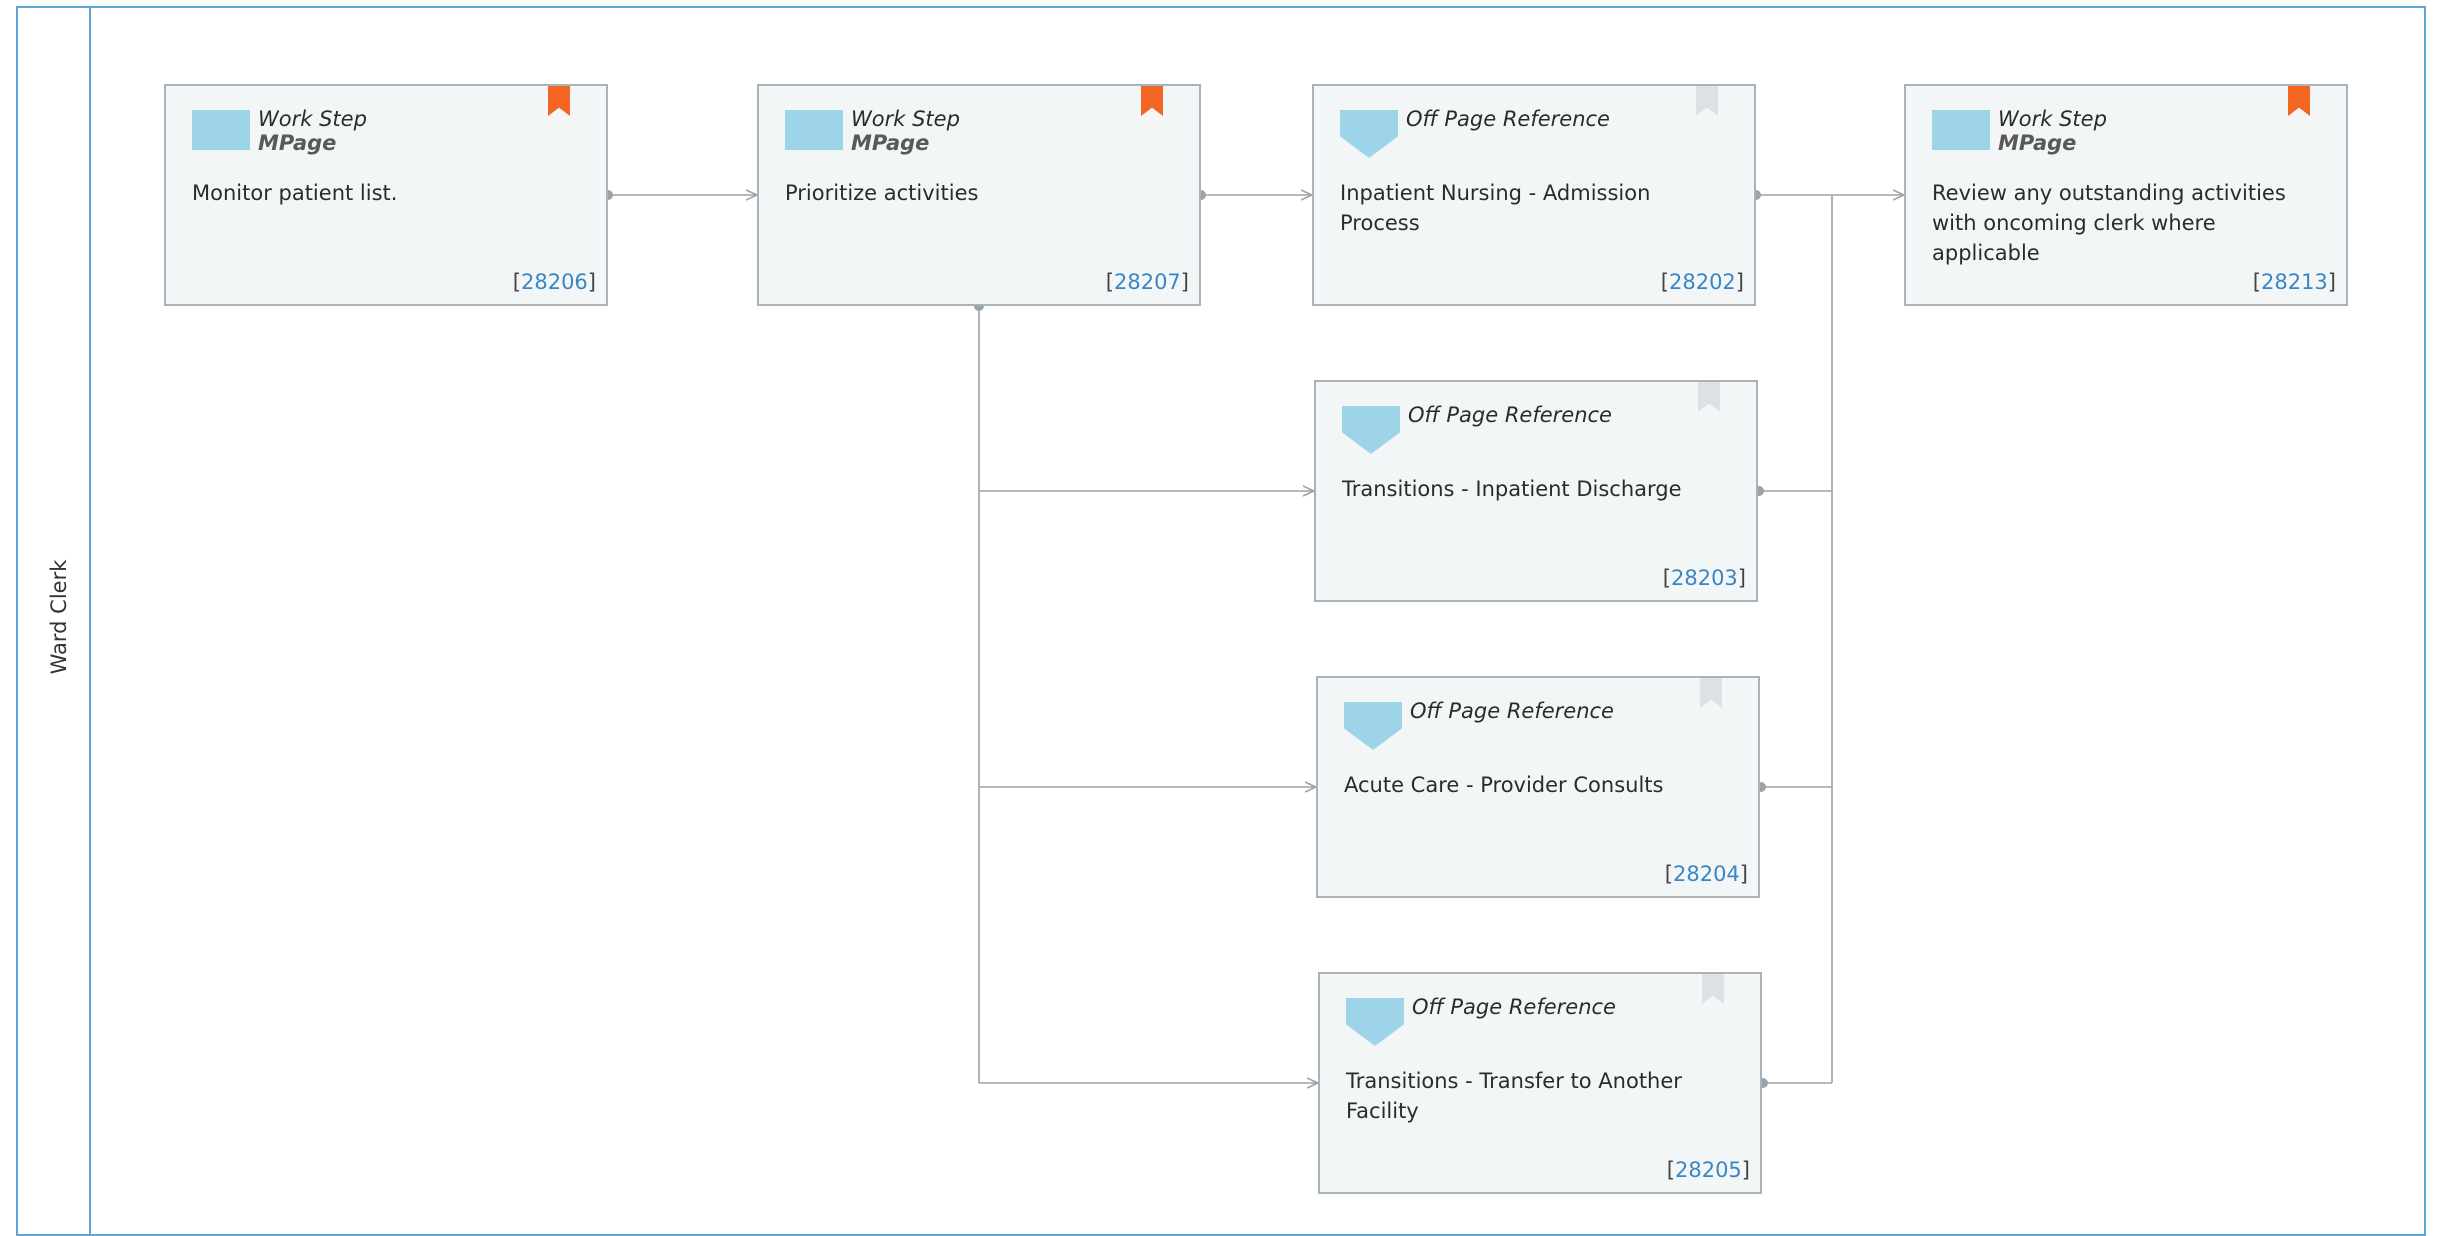  Describe the element at coordinates (1504, 785) in the screenshot. I see `card-description: Acute Care - Provider Consults` at that location.